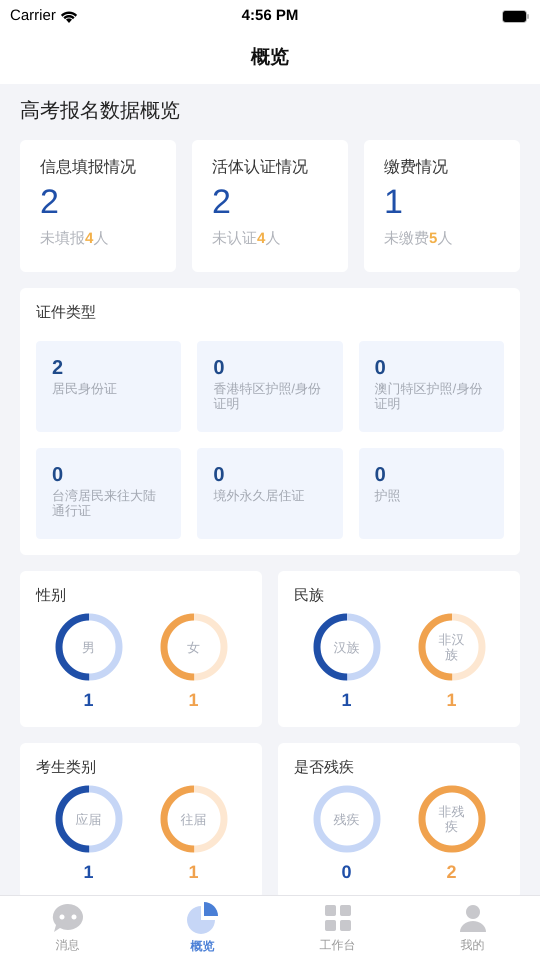 The height and width of the screenshot is (960, 540). What do you see at coordinates (51, 596) in the screenshot?
I see `card-title: 性别` at bounding box center [51, 596].